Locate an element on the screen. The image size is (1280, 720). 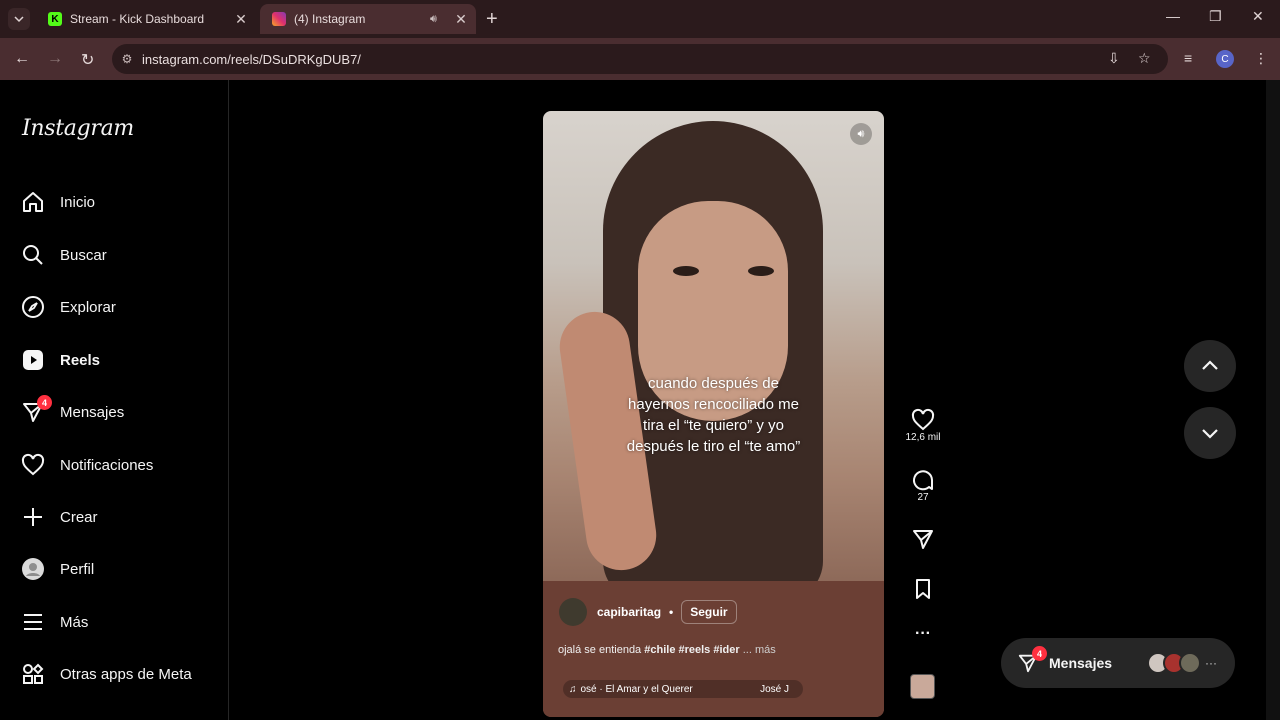
share-icon is located at coordinates (923, 539).